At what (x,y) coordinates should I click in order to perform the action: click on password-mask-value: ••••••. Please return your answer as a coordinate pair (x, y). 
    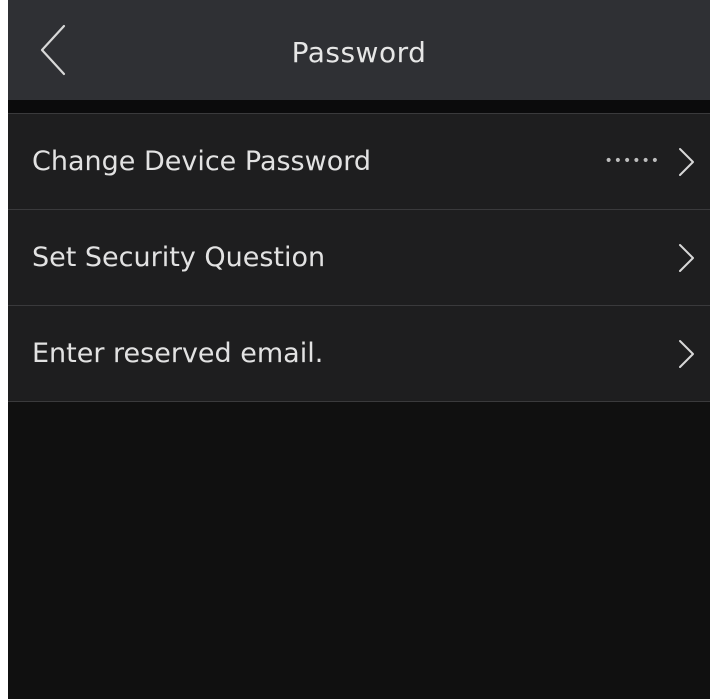
    Looking at the image, I should click on (632, 161).